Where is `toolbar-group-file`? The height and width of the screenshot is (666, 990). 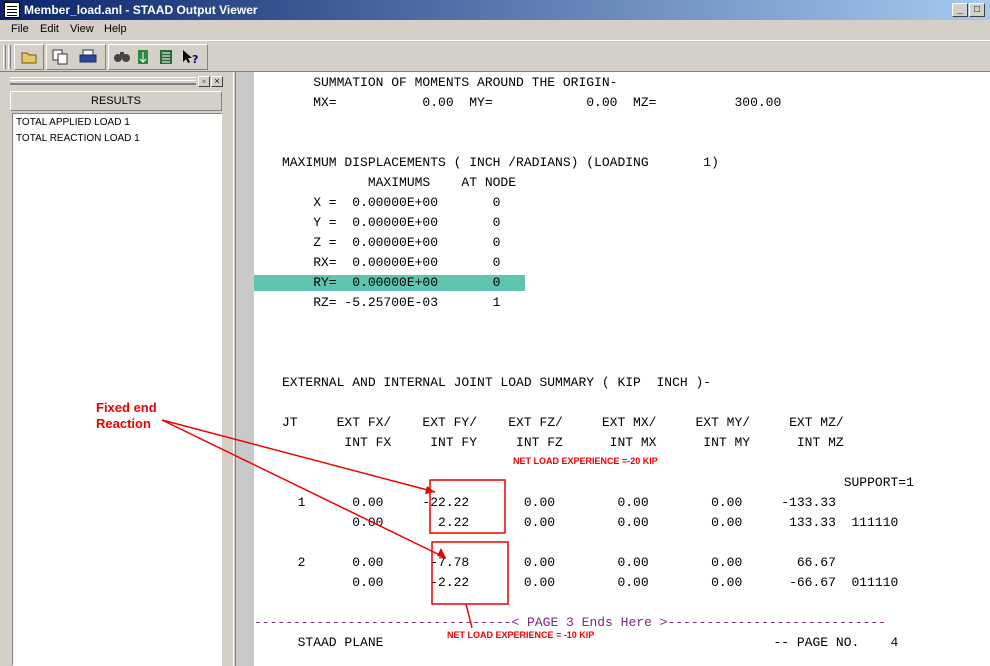 toolbar-group-file is located at coordinates (29, 57).